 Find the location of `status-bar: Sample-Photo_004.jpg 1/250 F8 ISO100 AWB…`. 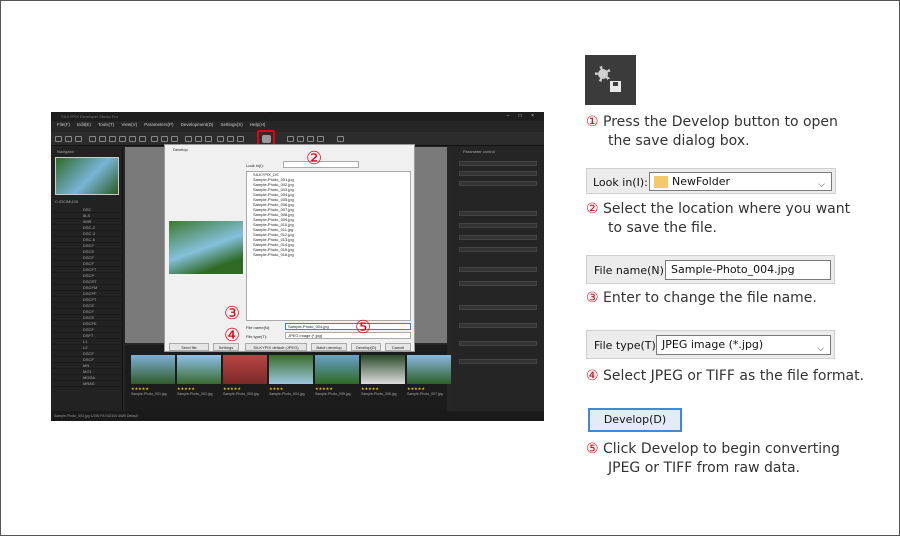

status-bar: Sample-Photo_004.jpg 1/250 F8 ISO100 AWB… is located at coordinates (297, 416).